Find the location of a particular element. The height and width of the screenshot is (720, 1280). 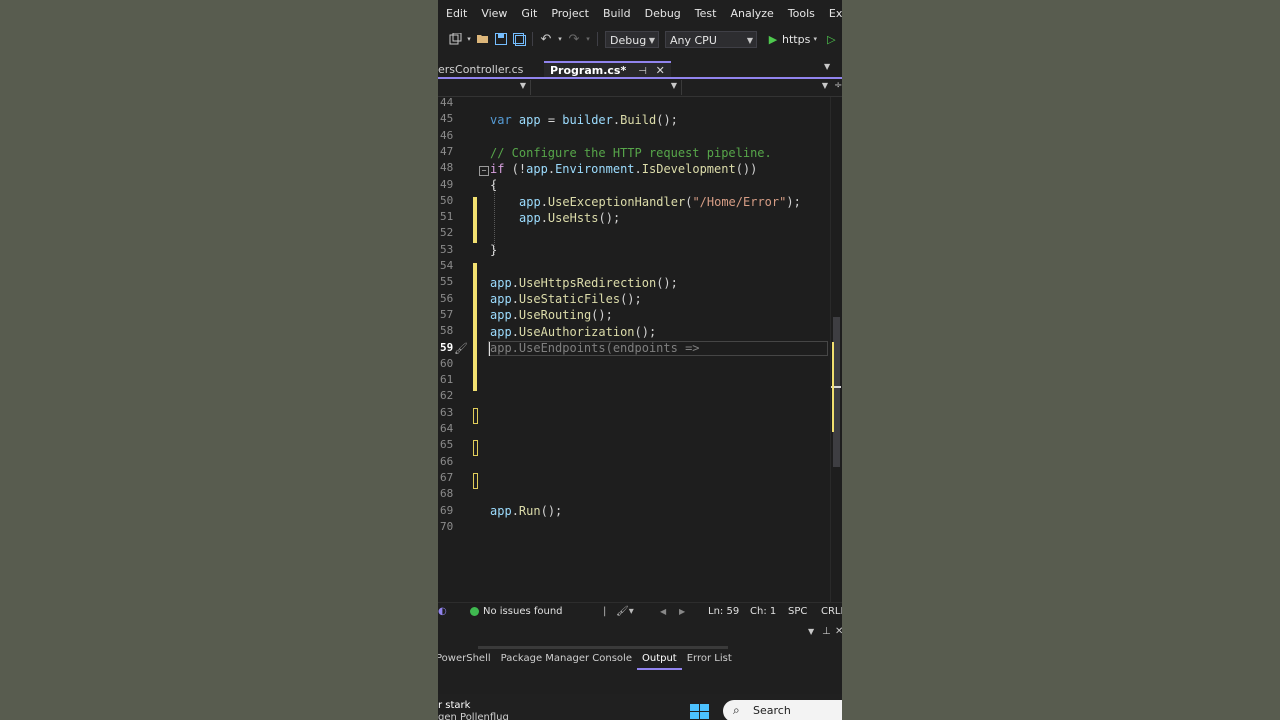

identifier: builder is located at coordinates (587, 120).